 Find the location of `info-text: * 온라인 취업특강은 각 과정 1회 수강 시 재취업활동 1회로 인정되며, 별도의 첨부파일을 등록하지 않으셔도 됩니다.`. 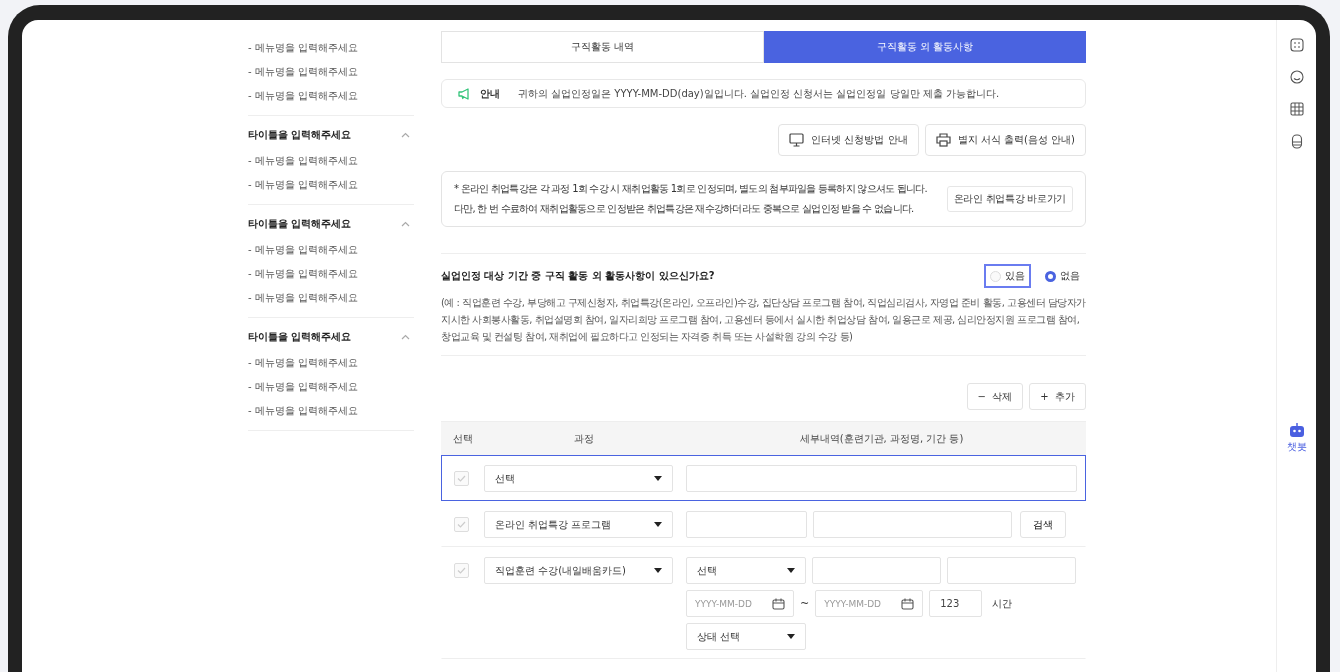

info-text: * 온라인 취업특강은 각 과정 1회 수강 시 재취업활동 1회로 인정되며, 별도의 첨부파일을 등록하지 않으셔도 됩니다. is located at coordinates (691, 189).